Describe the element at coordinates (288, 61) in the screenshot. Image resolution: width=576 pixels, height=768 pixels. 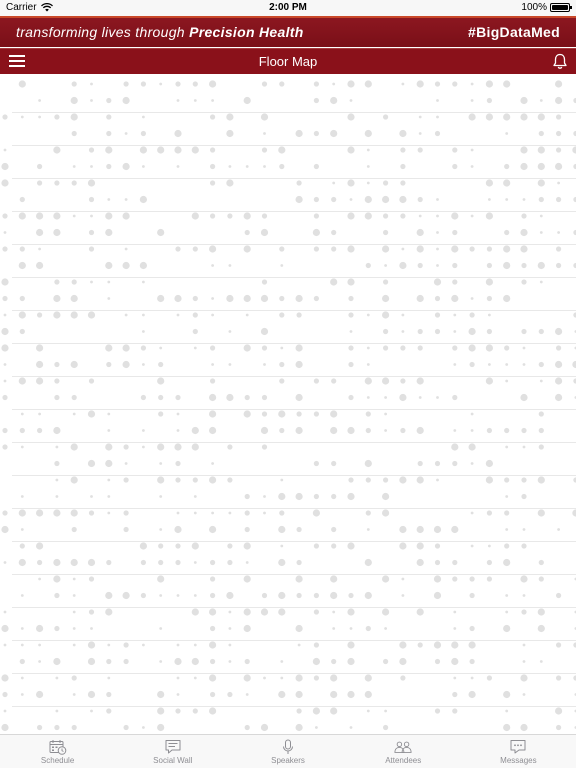
I see `page-title: Floor Map` at that location.